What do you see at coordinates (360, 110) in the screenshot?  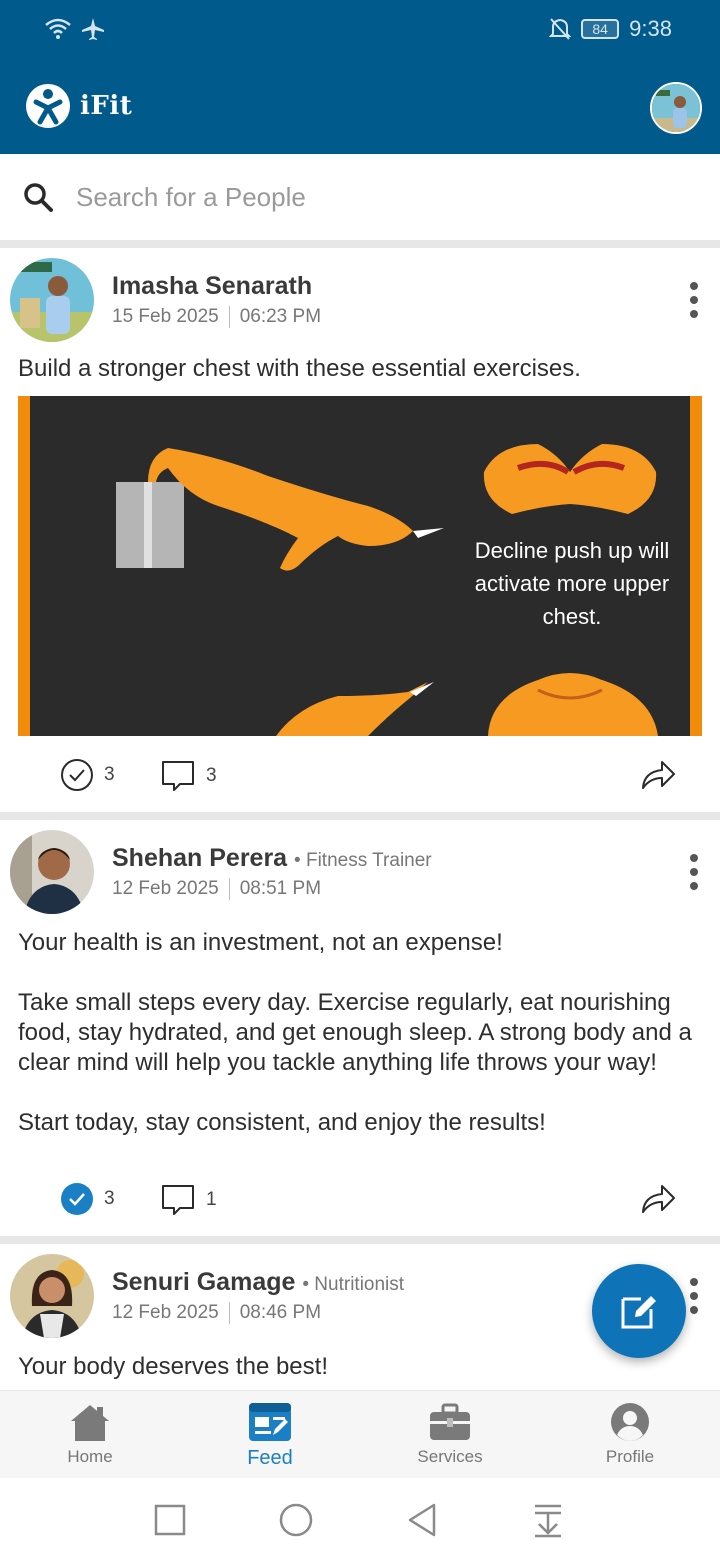 I see `app-bar: iFit` at bounding box center [360, 110].